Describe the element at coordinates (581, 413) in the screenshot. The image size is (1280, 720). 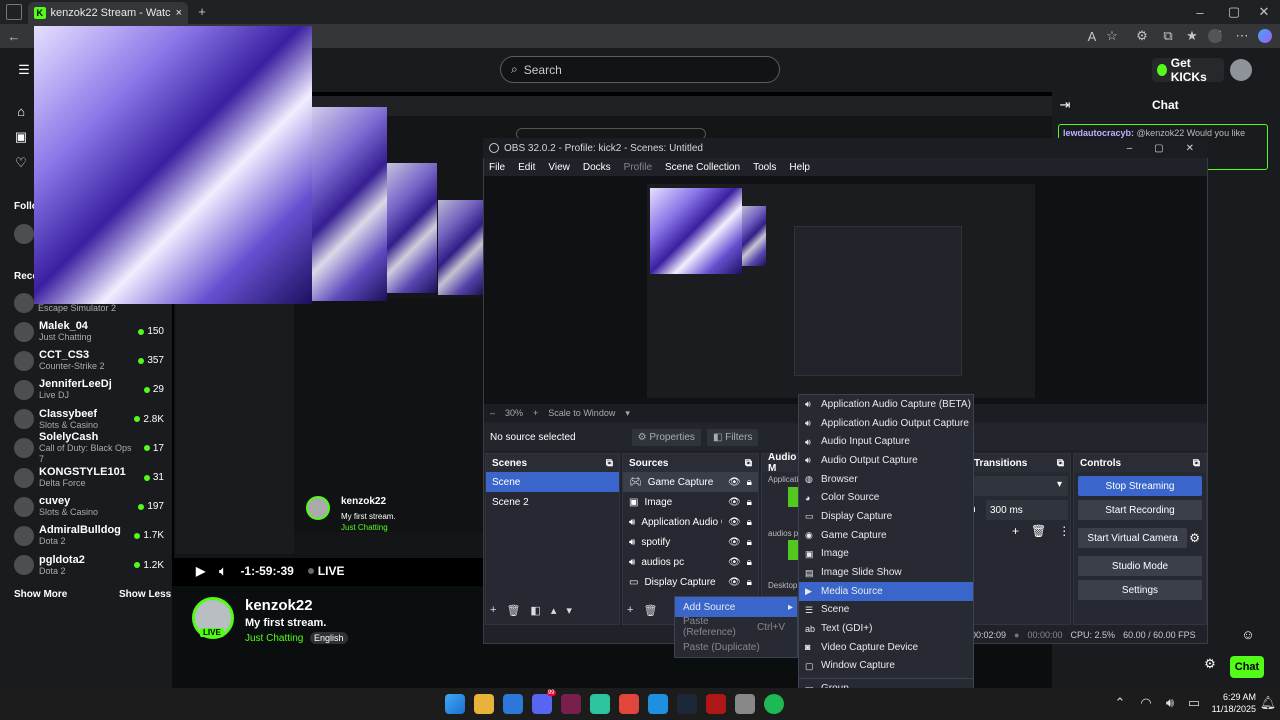
I see `scale-mode: Scale to Window` at that location.